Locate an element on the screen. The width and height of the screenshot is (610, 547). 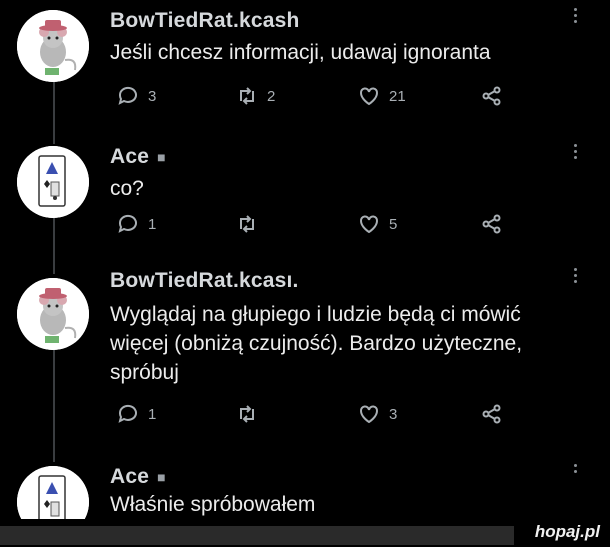
retweet-count: 2 is located at coordinates (271, 96).